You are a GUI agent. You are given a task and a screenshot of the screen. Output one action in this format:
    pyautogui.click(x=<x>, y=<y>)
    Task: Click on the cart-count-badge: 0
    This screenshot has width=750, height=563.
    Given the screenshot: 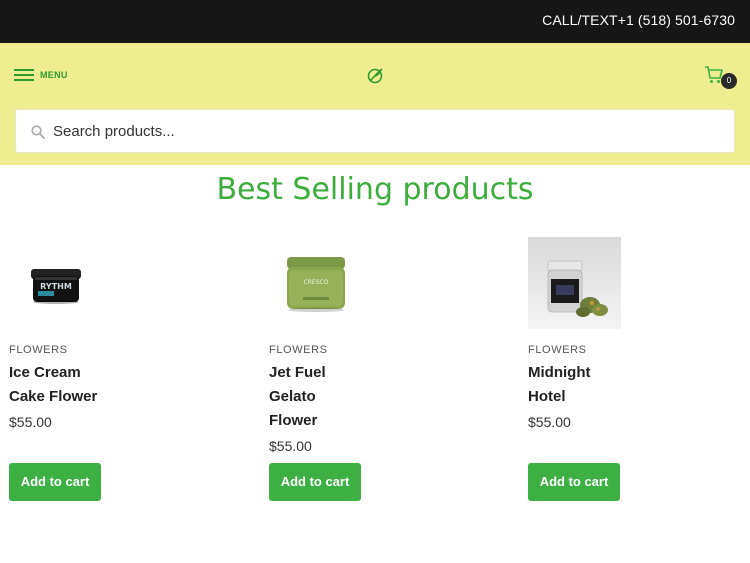 What is the action you would take?
    pyautogui.click(x=729, y=81)
    